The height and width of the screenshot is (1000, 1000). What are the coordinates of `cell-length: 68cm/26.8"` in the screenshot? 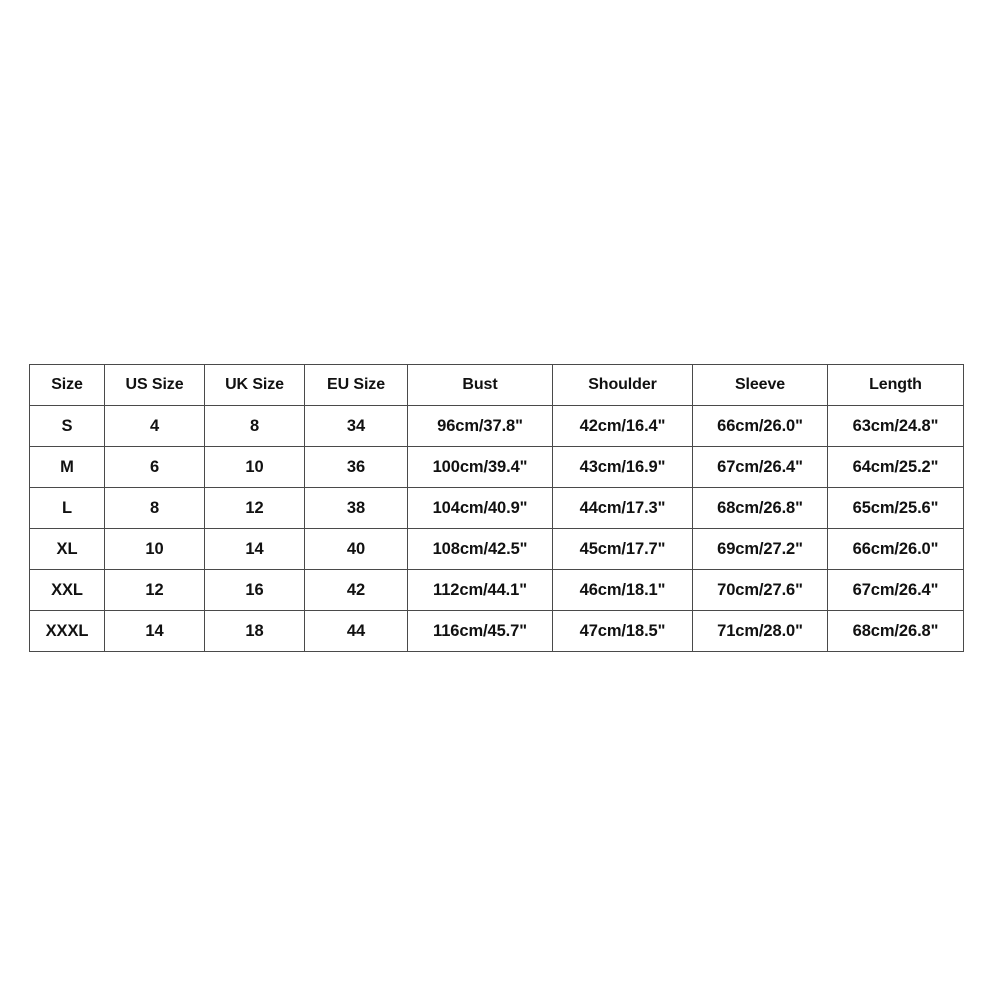 It's located at (895, 631).